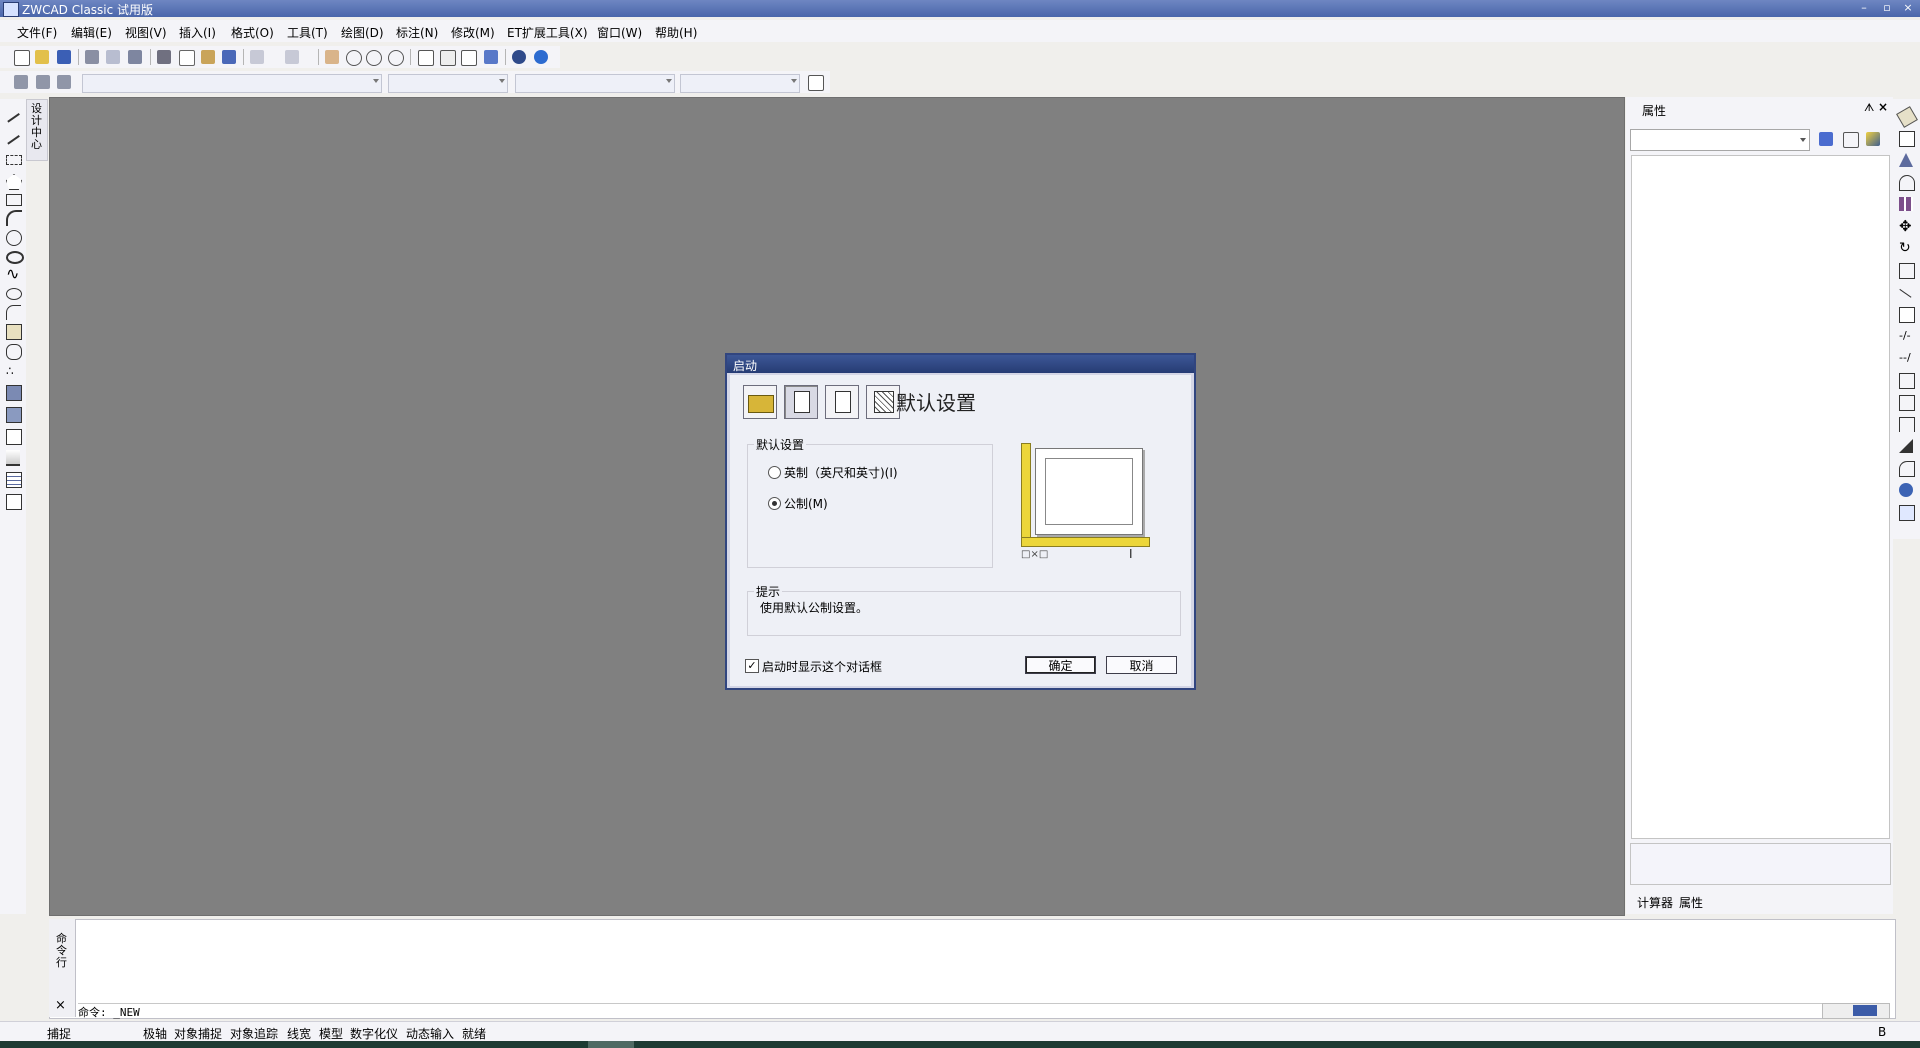  Describe the element at coordinates (187, 58) in the screenshot. I see `copy-icon` at that location.